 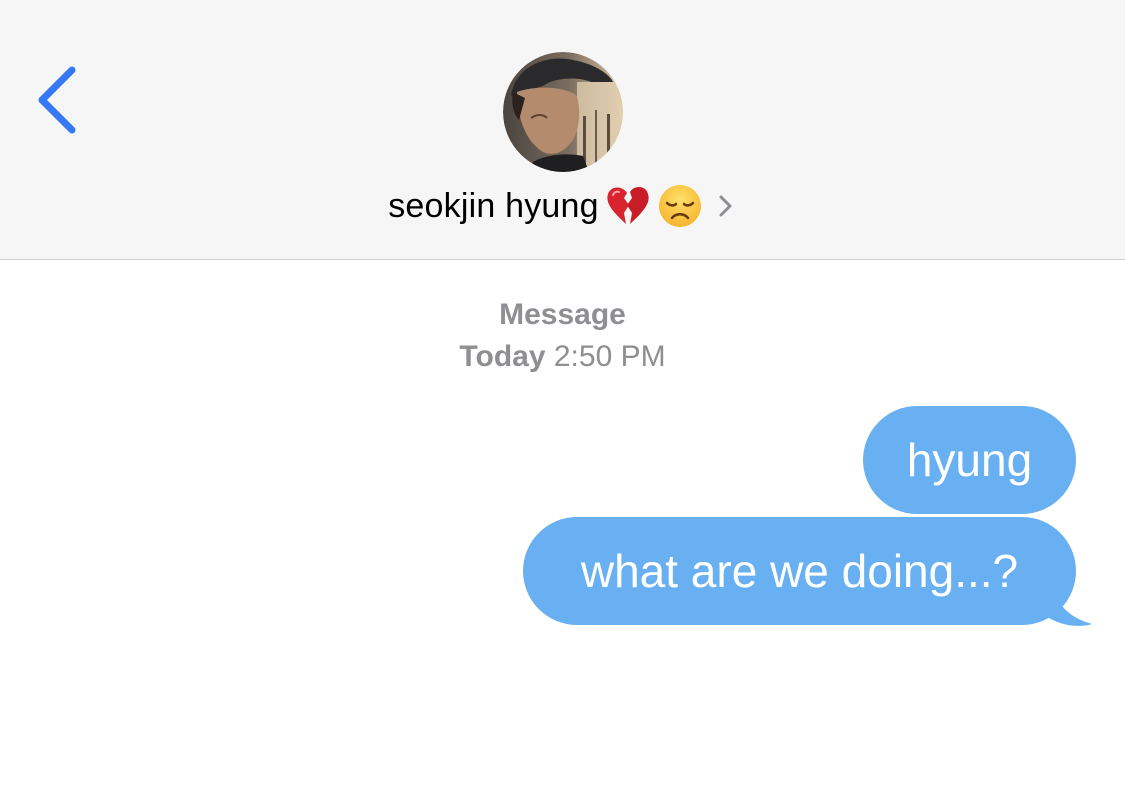 I want to click on service-label: Message, so click(x=562, y=314).